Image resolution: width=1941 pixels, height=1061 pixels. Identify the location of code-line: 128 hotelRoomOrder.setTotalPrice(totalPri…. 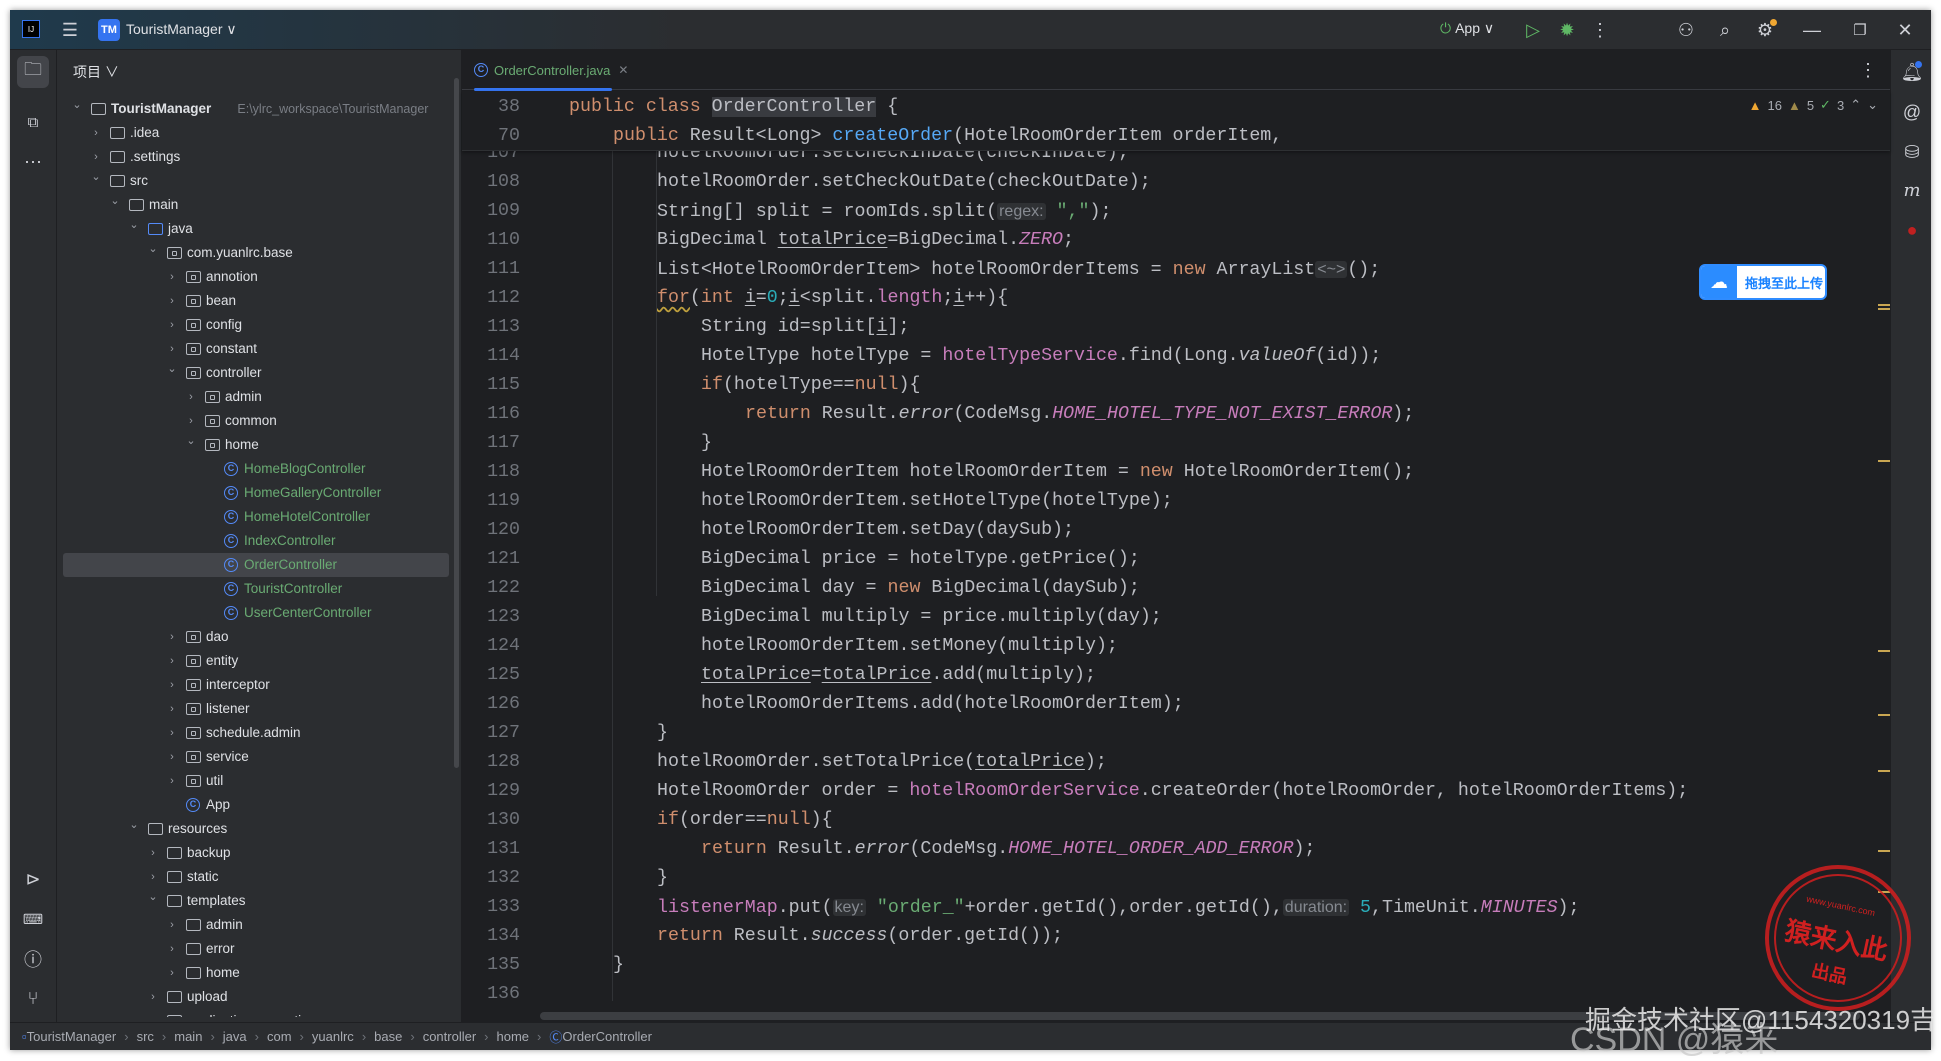
(1176, 762).